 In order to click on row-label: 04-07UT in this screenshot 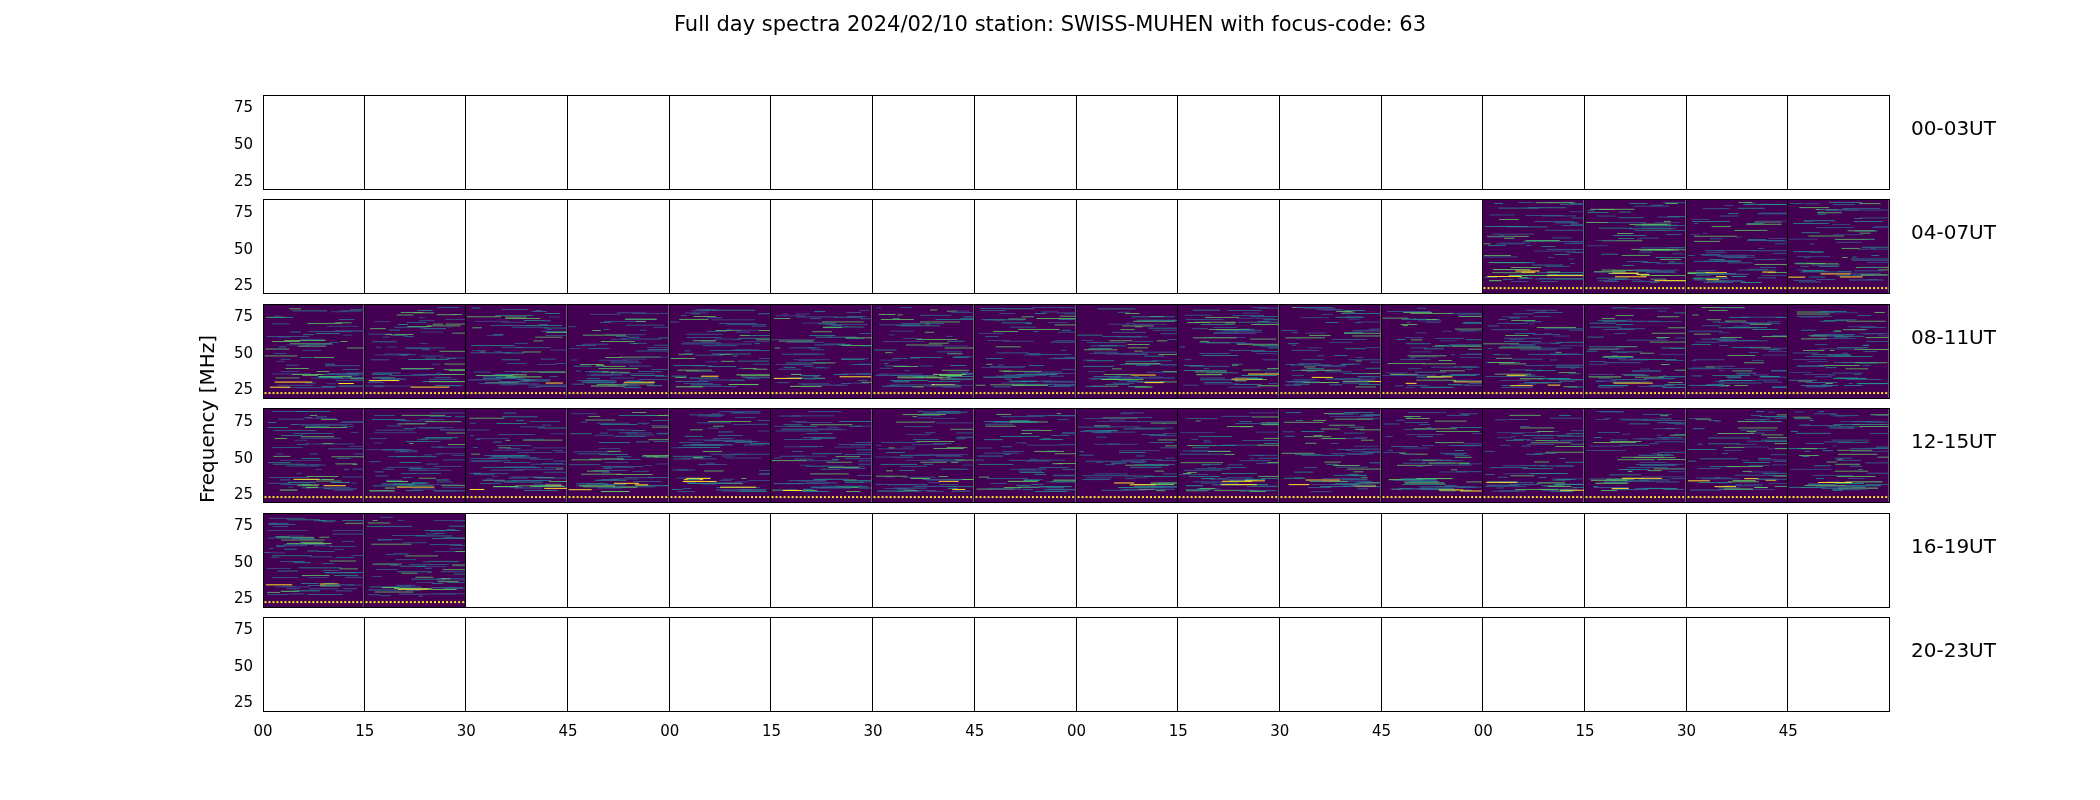, I will do `click(1953, 232)`.